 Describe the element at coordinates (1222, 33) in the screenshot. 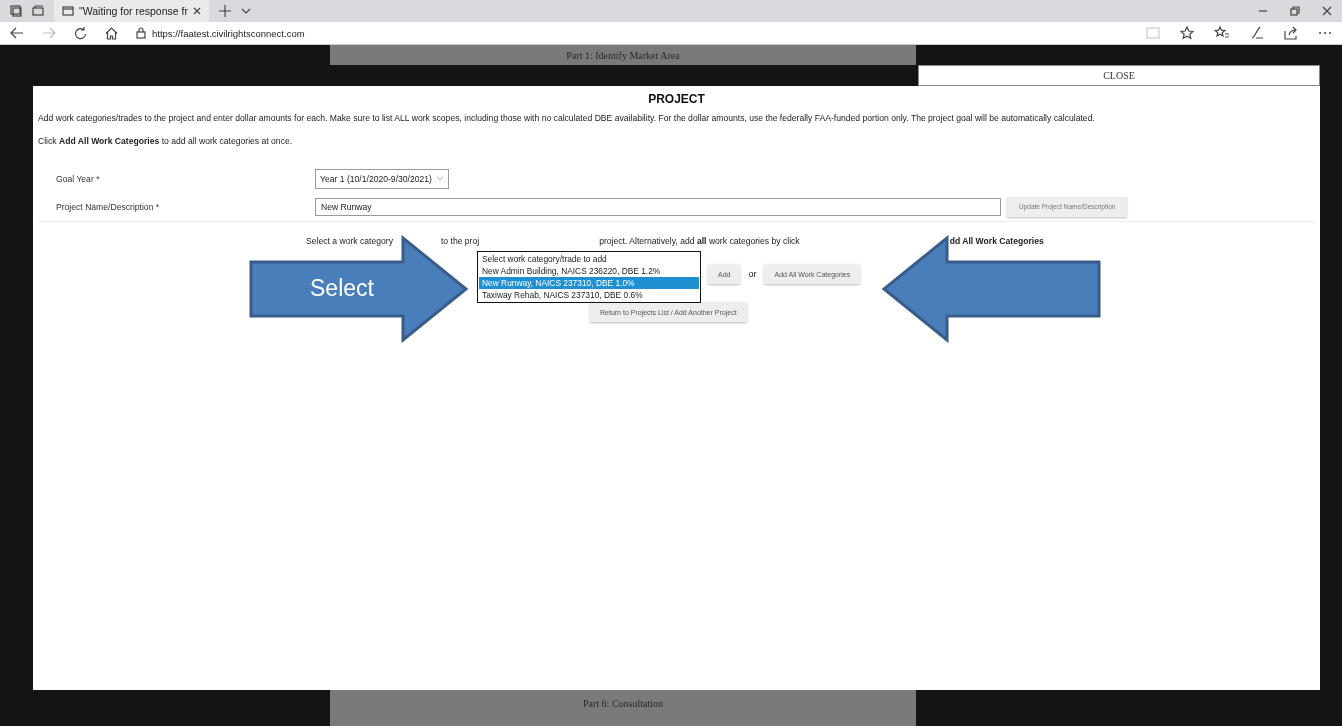

I see `favorites-icon` at that location.